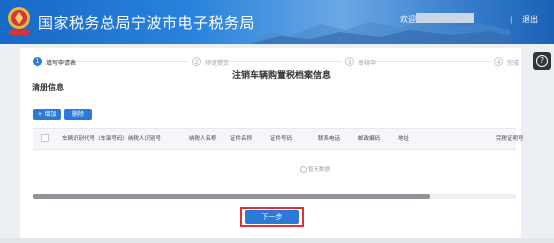  I want to click on column-header-postcode: 邮政编码, so click(369, 139).